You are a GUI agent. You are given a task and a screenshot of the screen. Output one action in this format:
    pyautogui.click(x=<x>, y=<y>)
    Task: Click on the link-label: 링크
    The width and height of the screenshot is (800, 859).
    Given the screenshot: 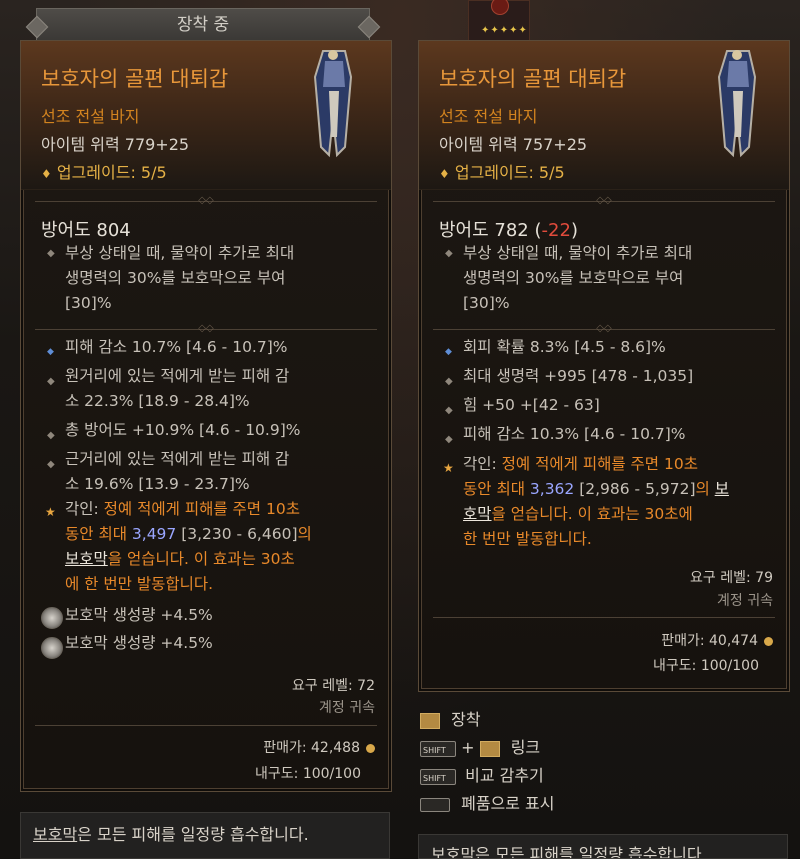 What is the action you would take?
    pyautogui.click(x=525, y=747)
    